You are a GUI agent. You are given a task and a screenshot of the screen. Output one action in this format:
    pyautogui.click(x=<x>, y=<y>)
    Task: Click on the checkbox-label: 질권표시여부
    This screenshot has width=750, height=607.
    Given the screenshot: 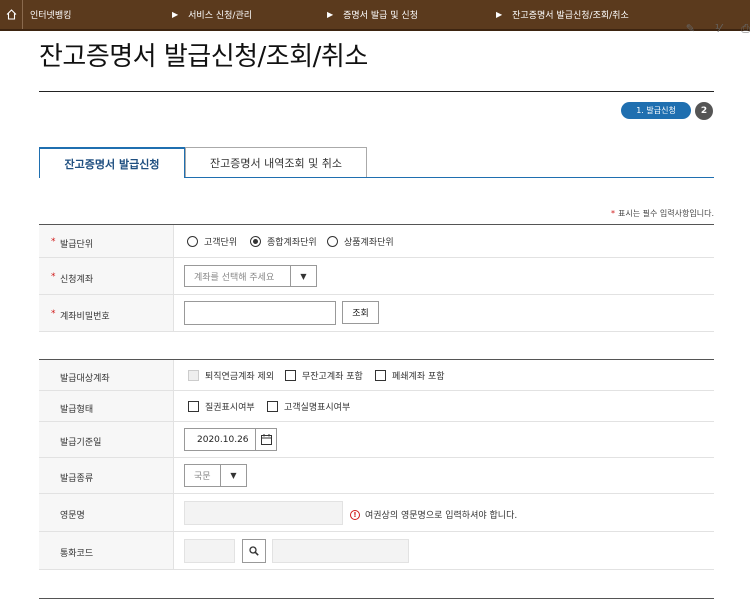 What is the action you would take?
    pyautogui.click(x=230, y=408)
    